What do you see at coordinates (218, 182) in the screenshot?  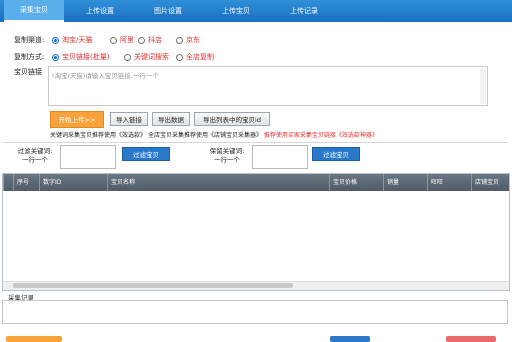 I see `column-header: 宝贝名称` at bounding box center [218, 182].